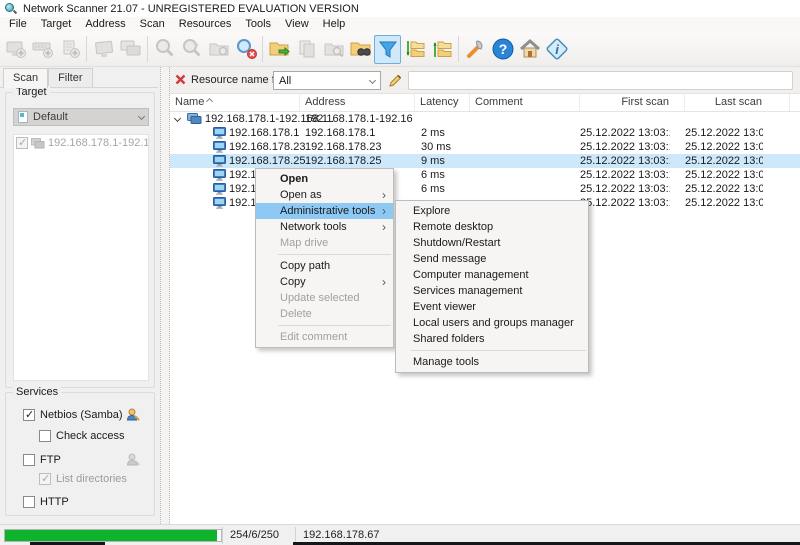 This screenshot has height=545, width=800. I want to click on clear-filter-icon, so click(180, 79).